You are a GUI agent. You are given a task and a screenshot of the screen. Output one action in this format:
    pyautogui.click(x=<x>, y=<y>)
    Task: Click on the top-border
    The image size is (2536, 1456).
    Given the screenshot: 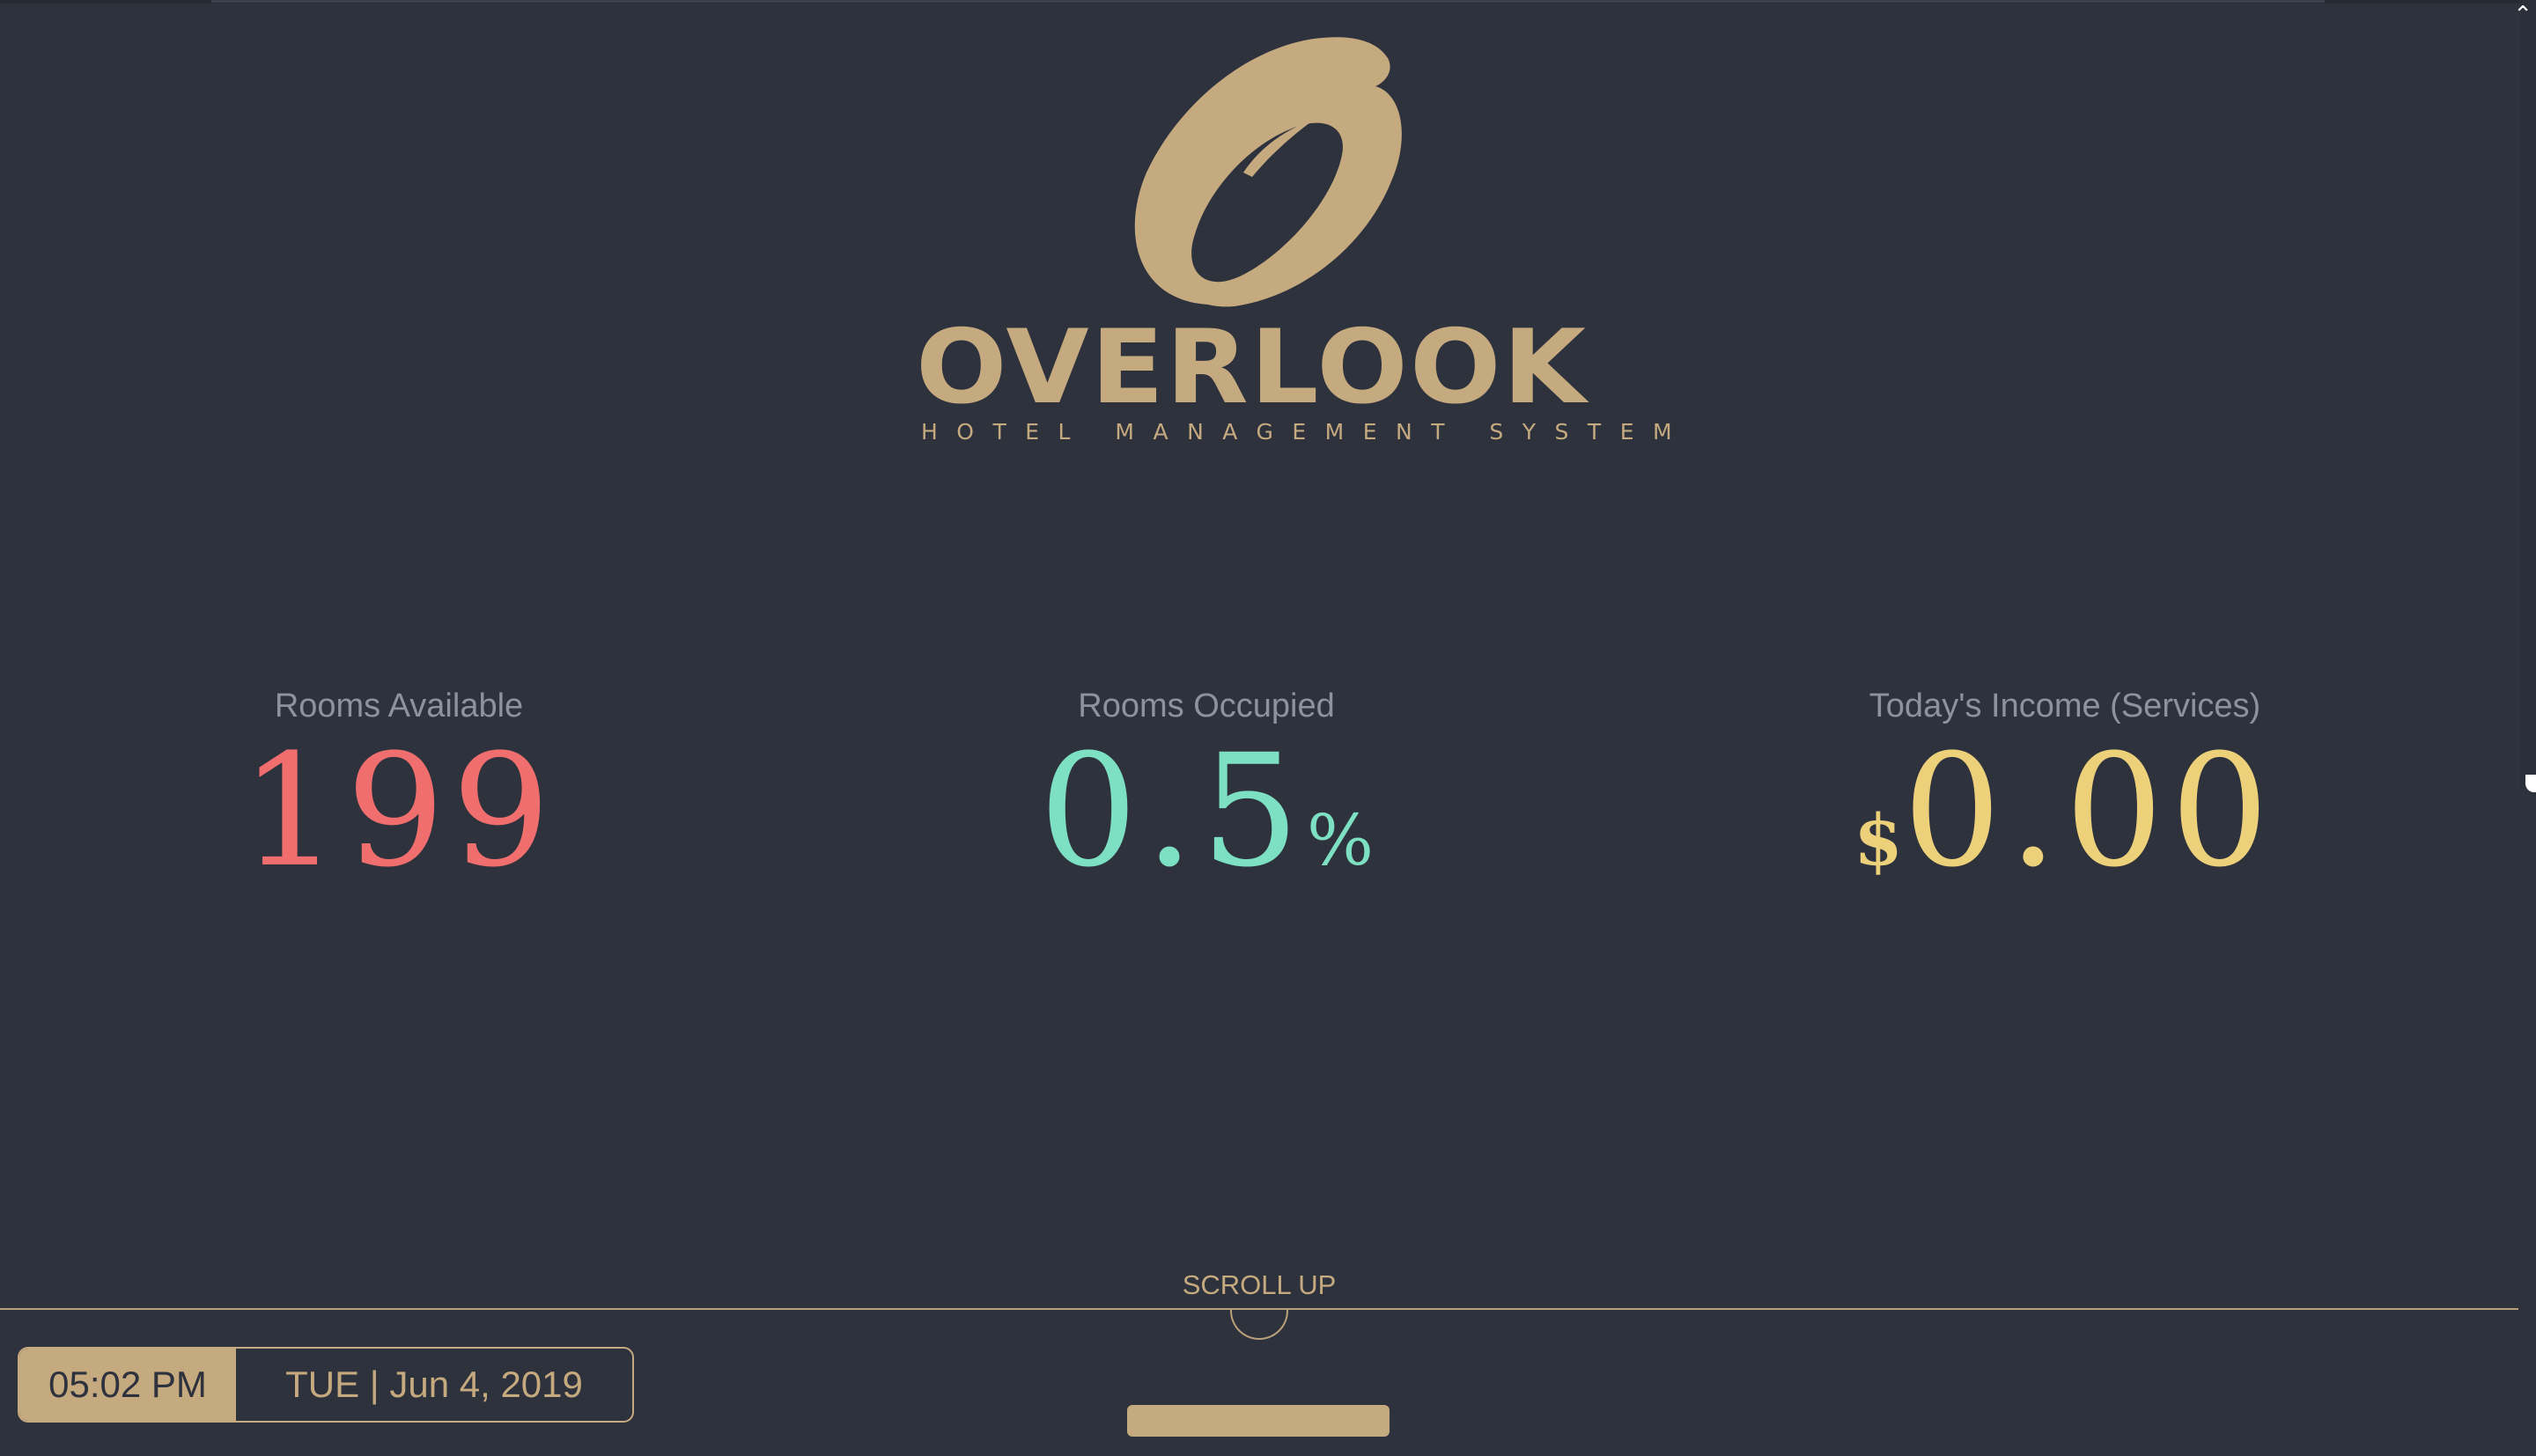 What is the action you would take?
    pyautogui.click(x=1268, y=2)
    